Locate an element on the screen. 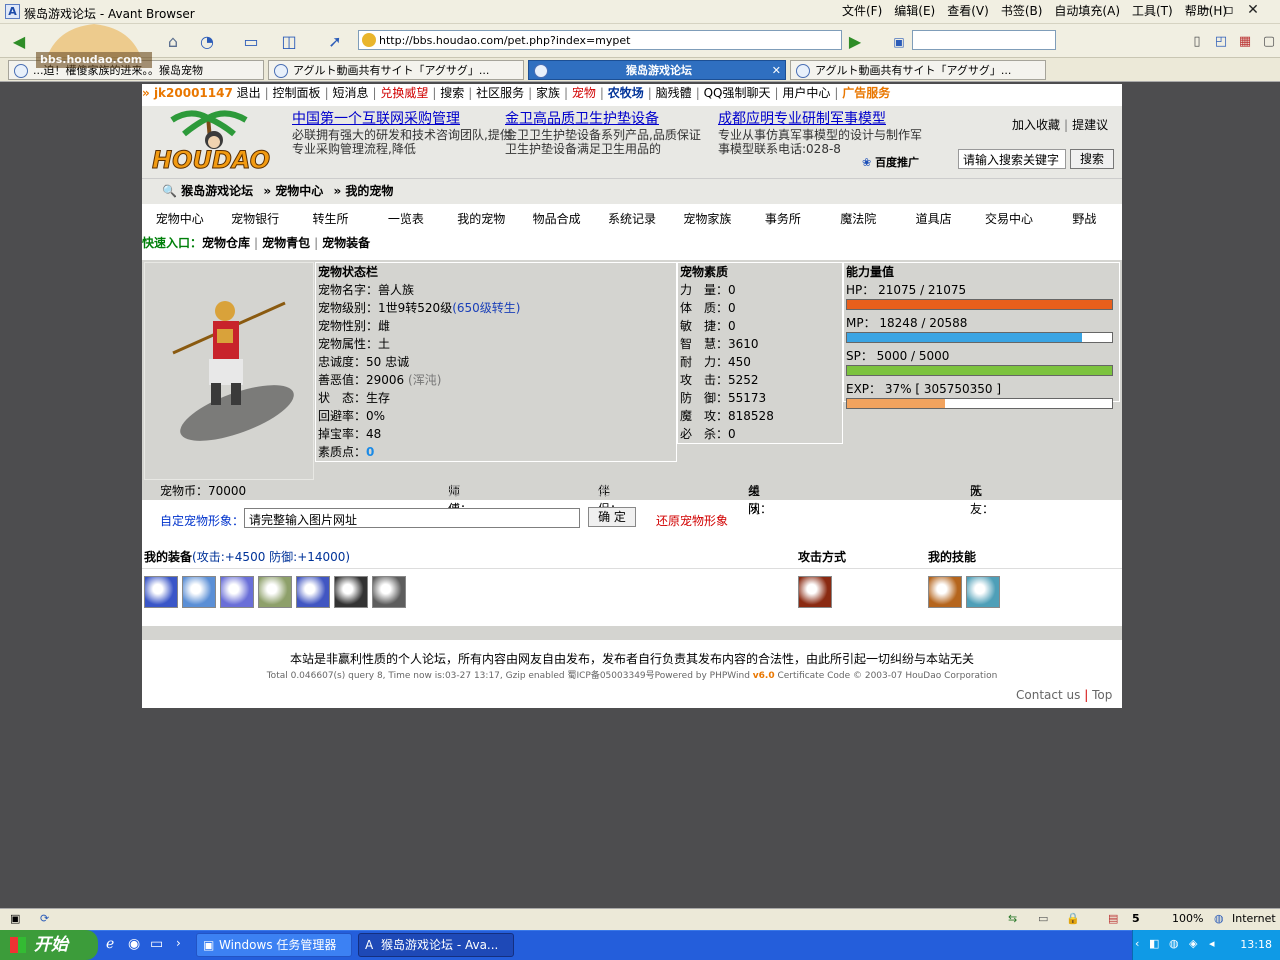 Image resolution: width=1280 pixels, height=960 pixels. menu-view: 查看(V) is located at coordinates (968, 10).